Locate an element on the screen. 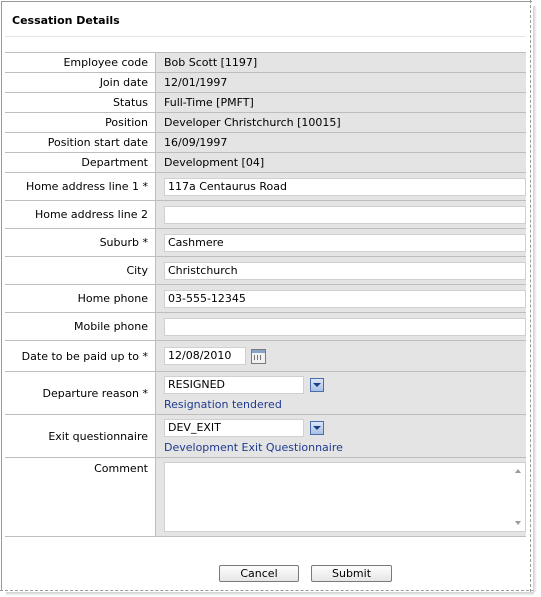 Image resolution: width=541 pixels, height=597 pixels. paid-up-to-label: Date to be paid up to * is located at coordinates (80, 356).